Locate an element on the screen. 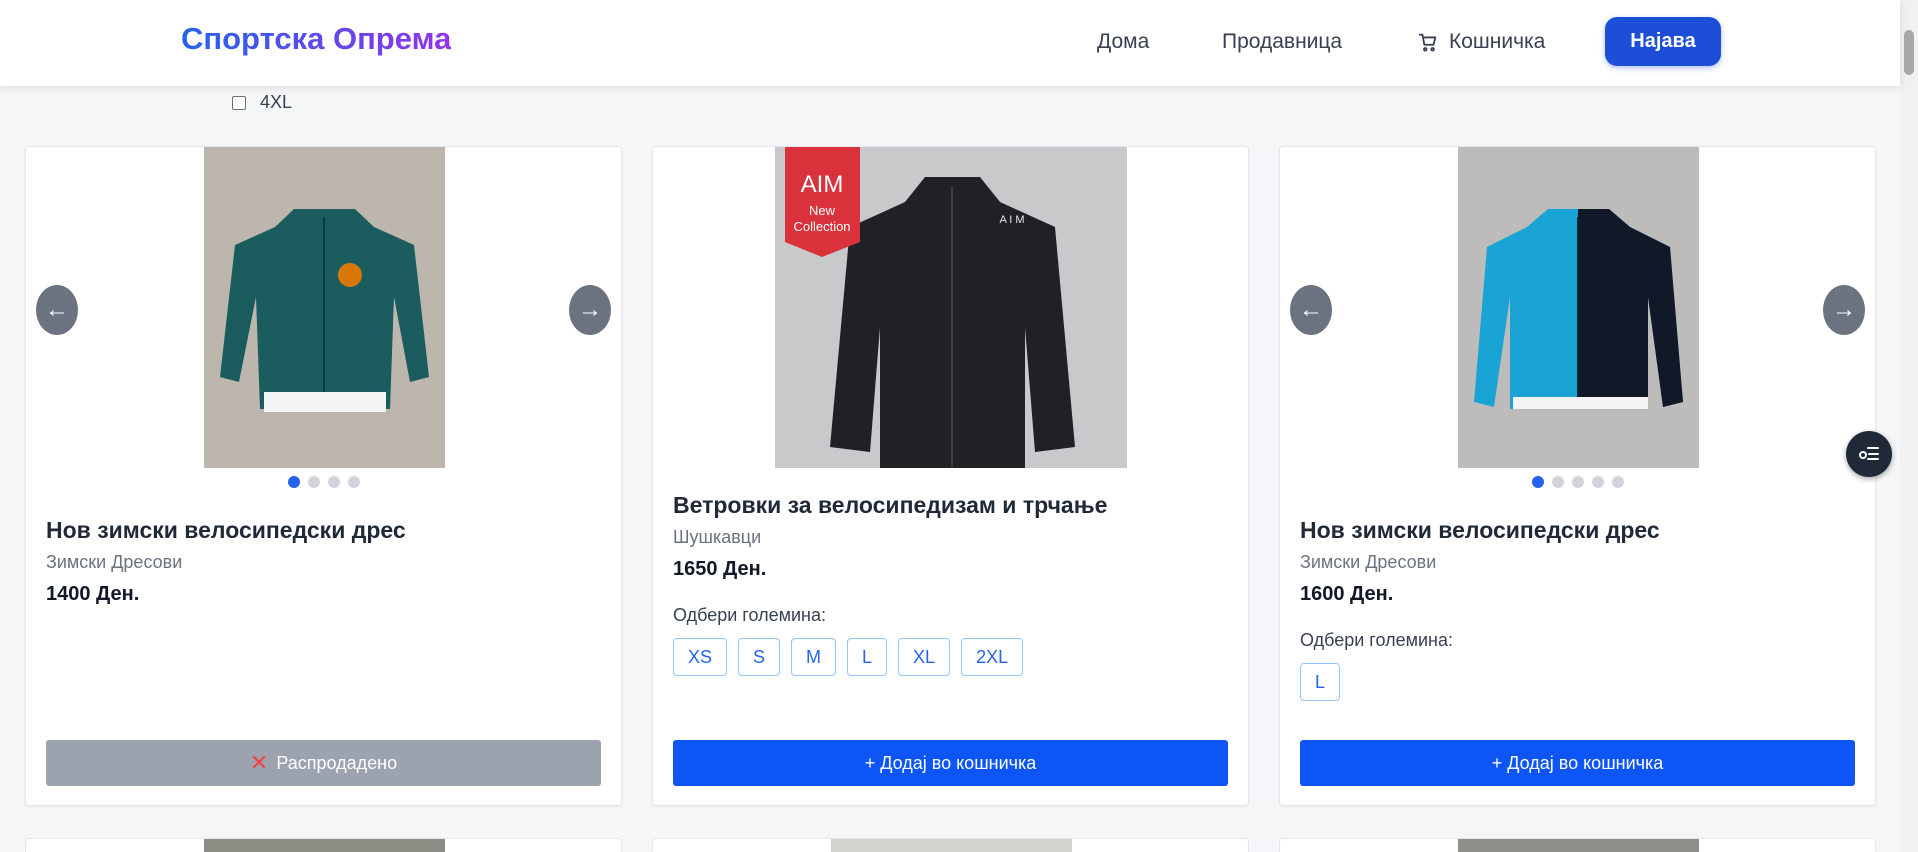  product-price: 1600 Ден. is located at coordinates (1347, 594).